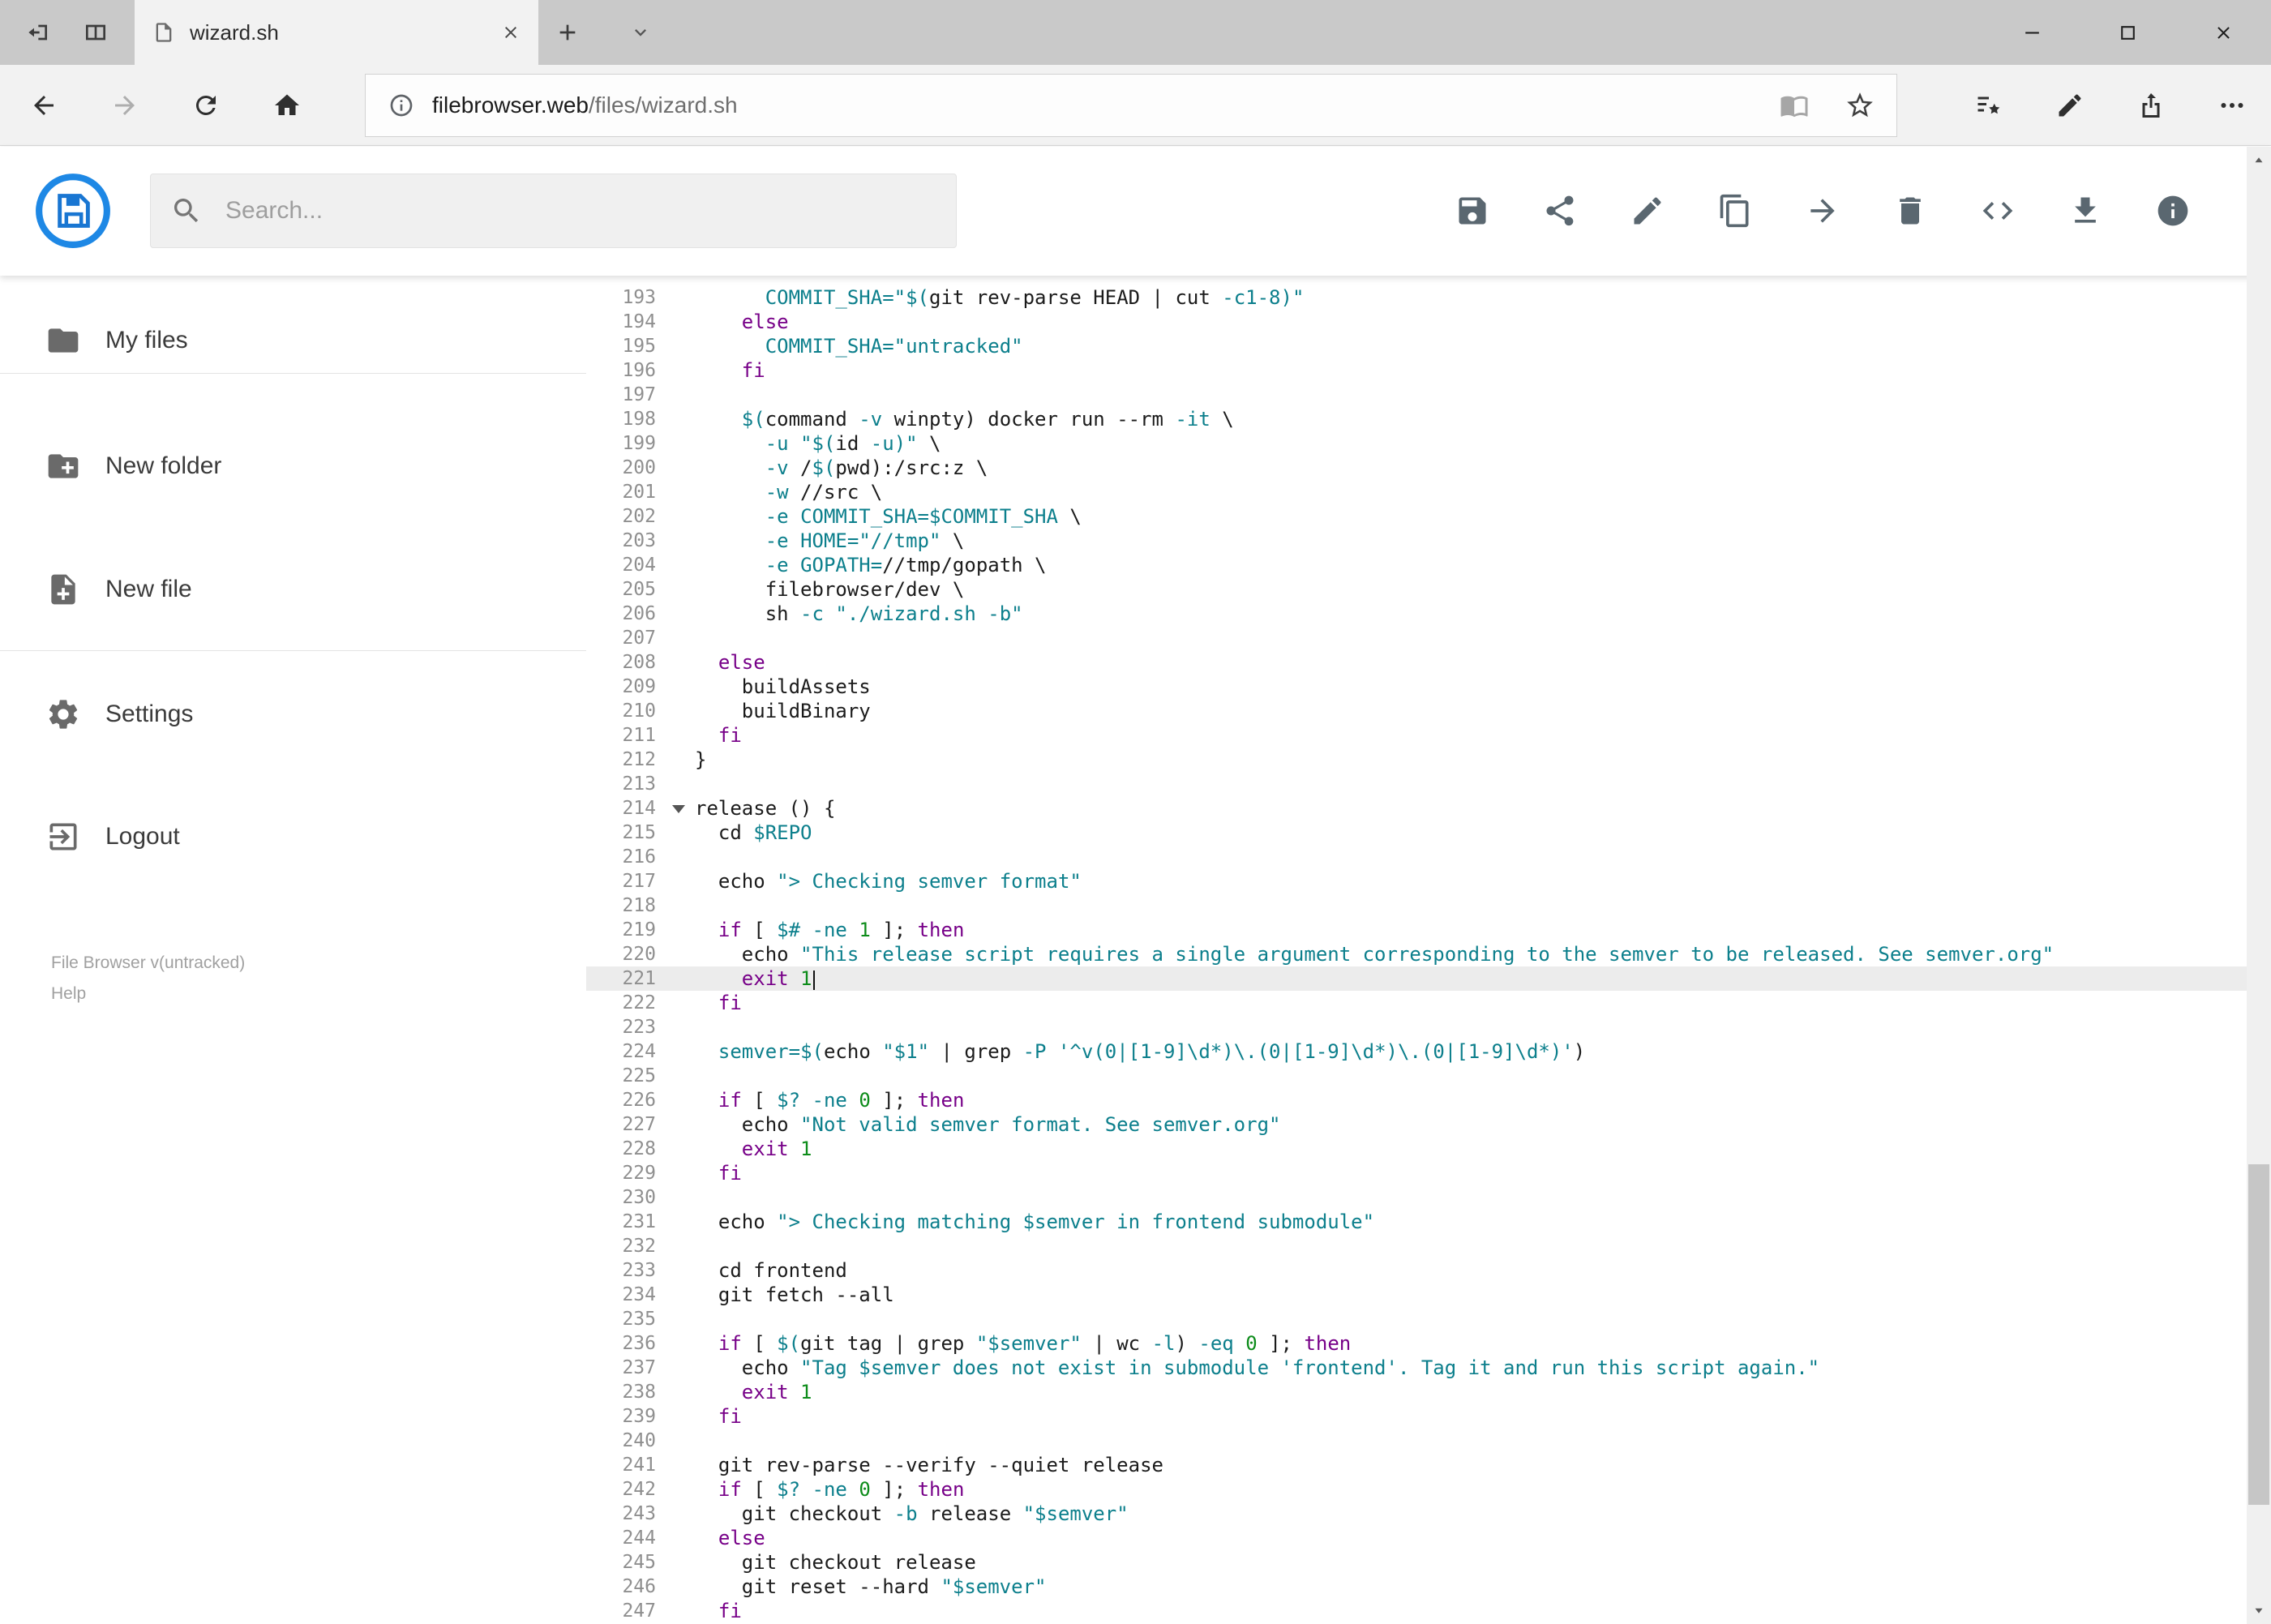 The height and width of the screenshot is (1624, 2271). Describe the element at coordinates (1417, 1611) in the screenshot. I see `code-line: 247 fi` at that location.